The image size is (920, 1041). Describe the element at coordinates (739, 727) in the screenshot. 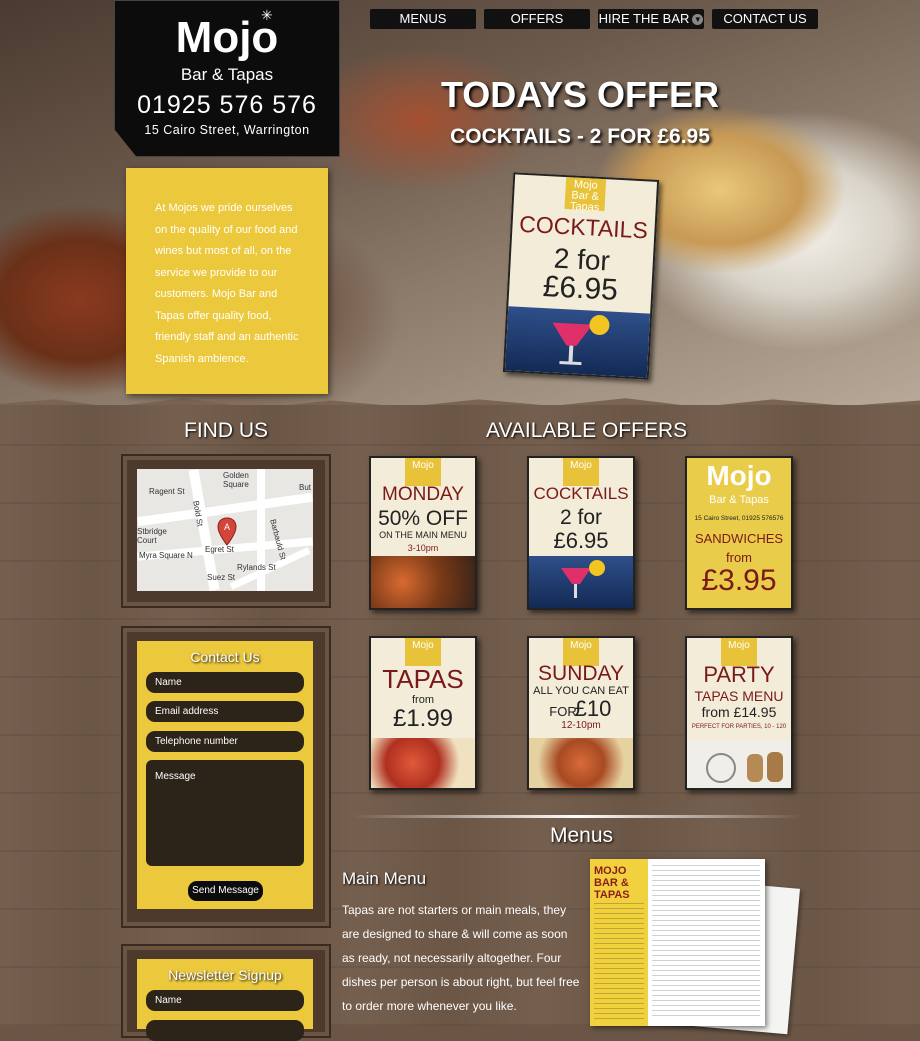

I see `card-line: PERFECT FOR PARTIES, 10 - 120` at that location.